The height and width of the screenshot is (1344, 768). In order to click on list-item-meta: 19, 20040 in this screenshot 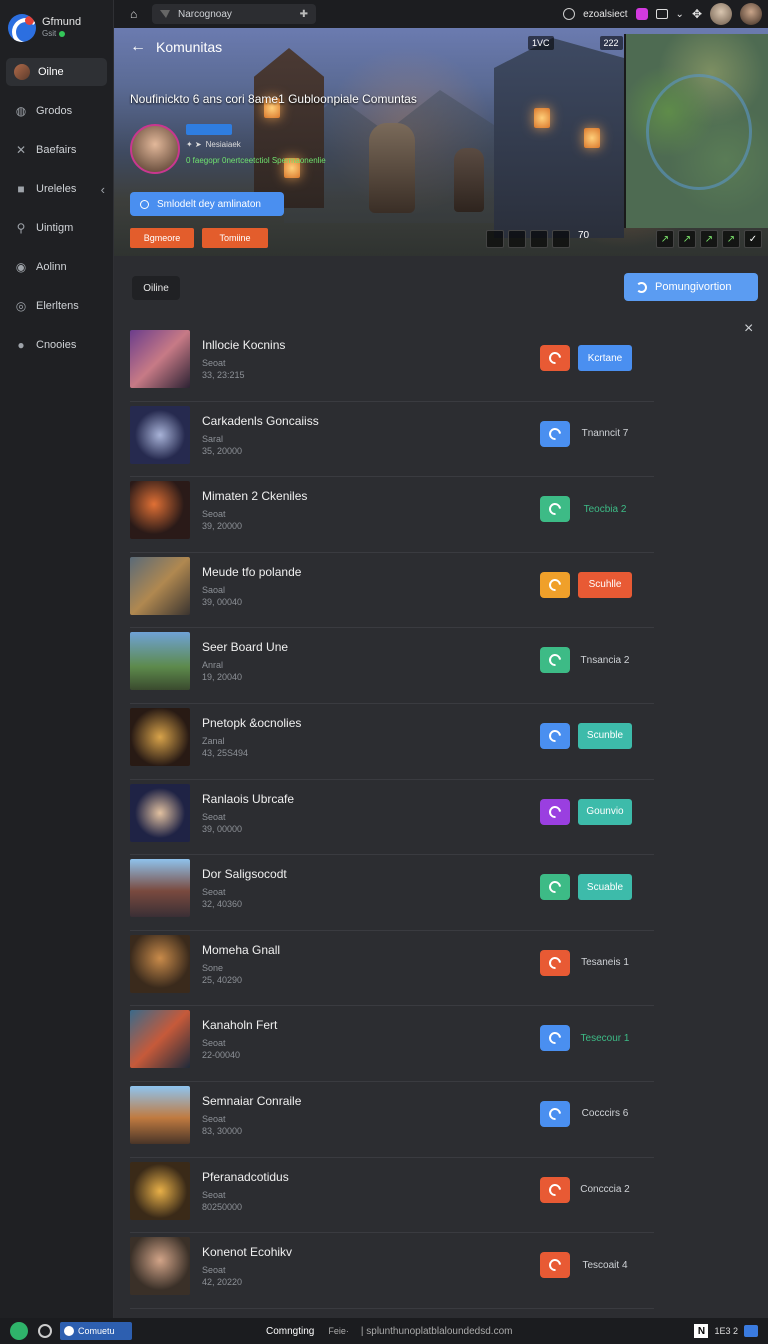, I will do `click(222, 677)`.